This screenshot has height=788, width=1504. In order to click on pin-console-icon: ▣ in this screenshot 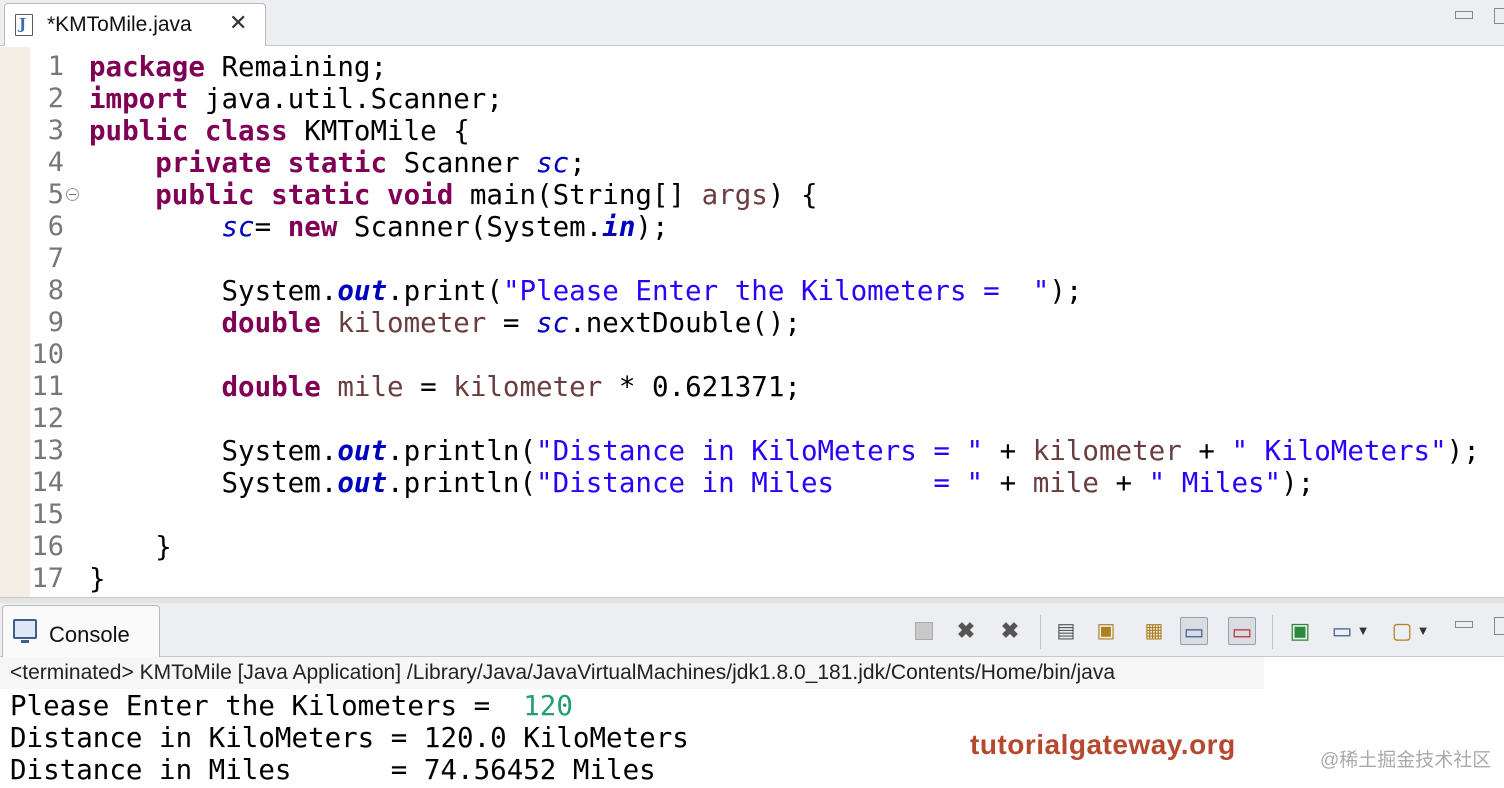, I will do `click(1300, 631)`.